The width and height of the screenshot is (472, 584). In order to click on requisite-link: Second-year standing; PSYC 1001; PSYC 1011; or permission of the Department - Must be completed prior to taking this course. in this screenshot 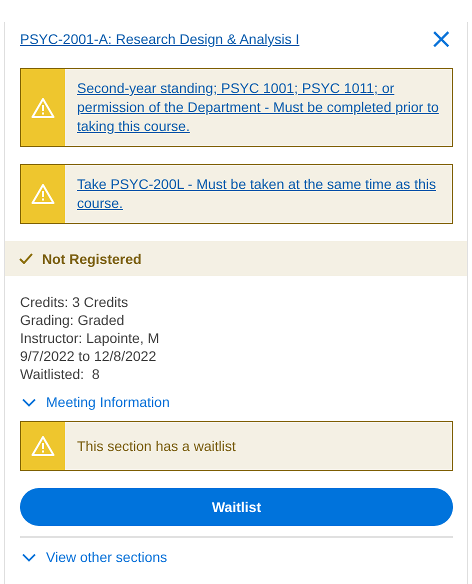, I will do `click(258, 107)`.